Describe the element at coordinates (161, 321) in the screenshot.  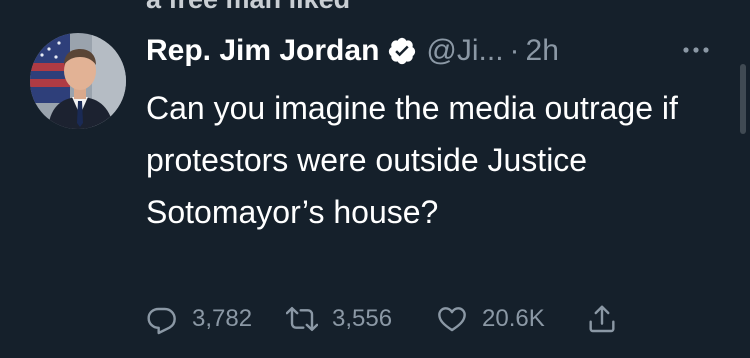
I see `reply-bubble-icon` at that location.